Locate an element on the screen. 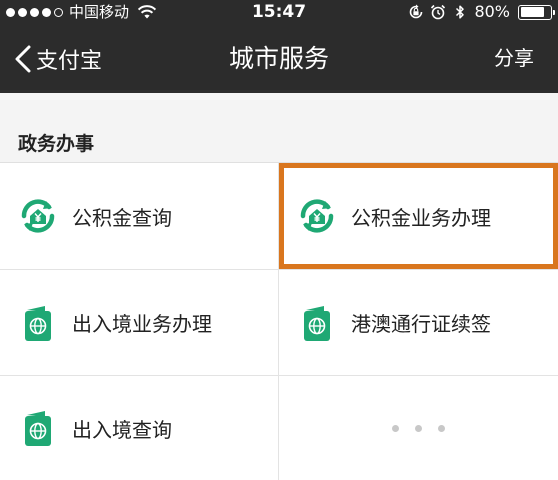  service-hk-macau-permit-renewal: 港澳通行证续签 is located at coordinates (418, 323).